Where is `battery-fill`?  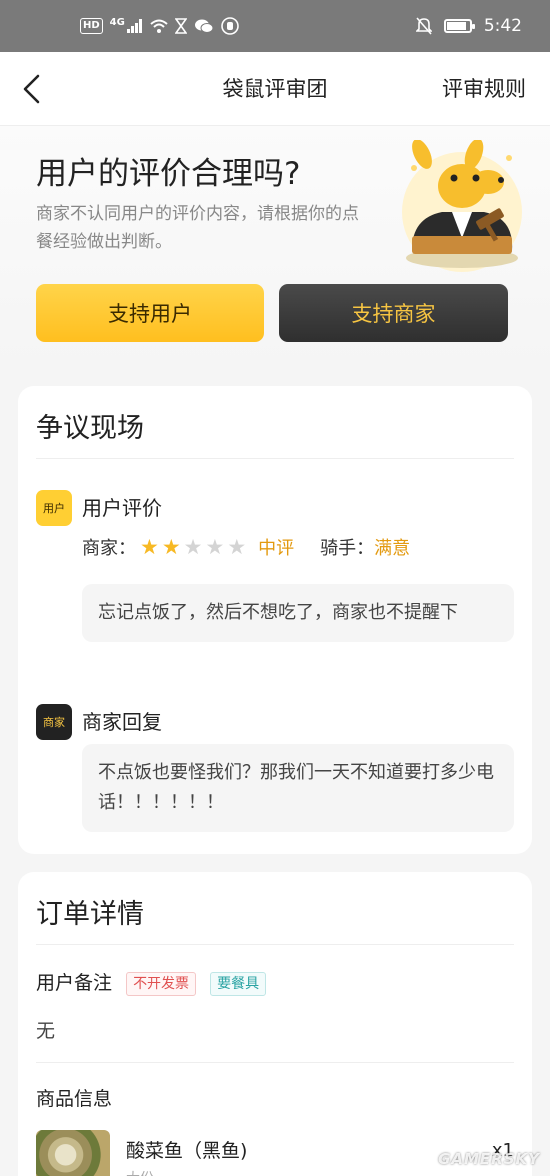
battery-fill is located at coordinates (456, 26).